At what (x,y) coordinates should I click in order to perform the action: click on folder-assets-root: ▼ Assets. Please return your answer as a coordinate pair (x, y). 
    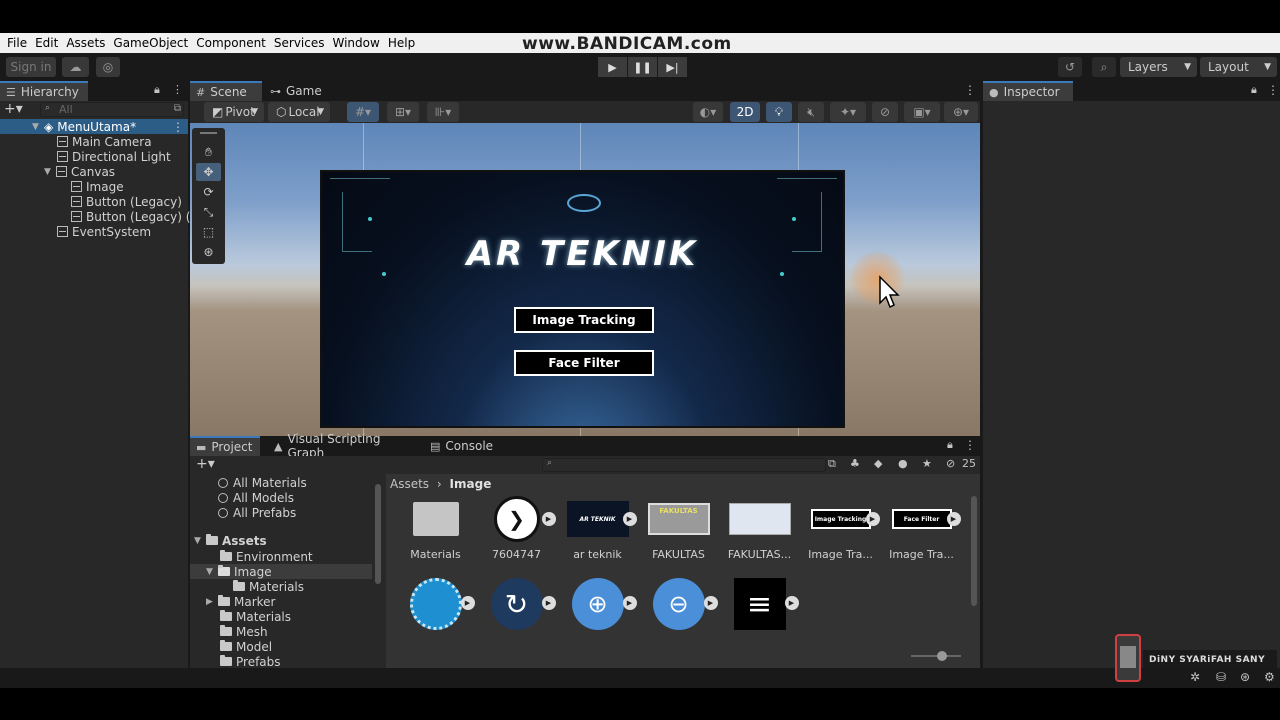
    Looking at the image, I should click on (230, 540).